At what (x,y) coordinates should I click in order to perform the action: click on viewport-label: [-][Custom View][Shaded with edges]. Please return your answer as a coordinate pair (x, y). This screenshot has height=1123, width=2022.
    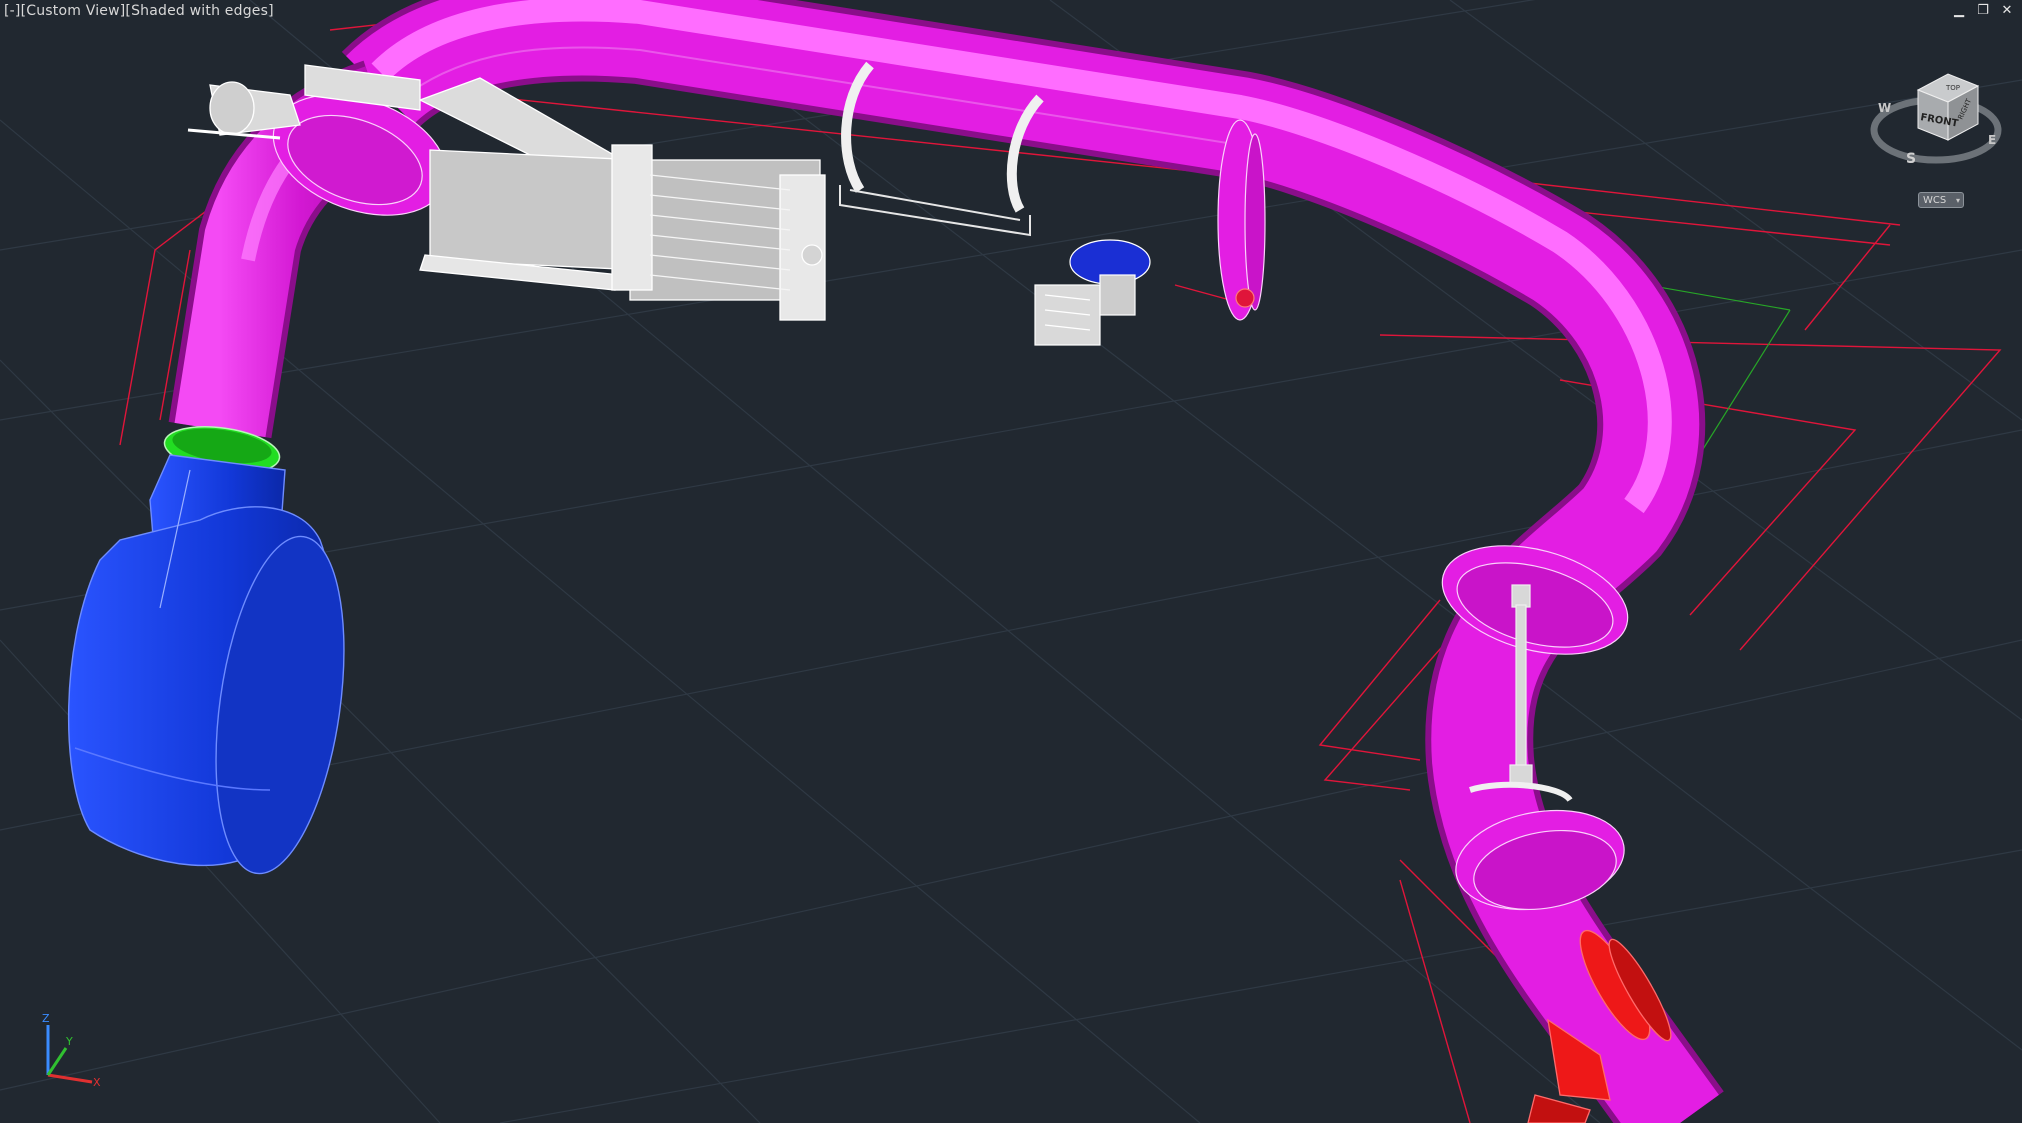
    Looking at the image, I should click on (139, 11).